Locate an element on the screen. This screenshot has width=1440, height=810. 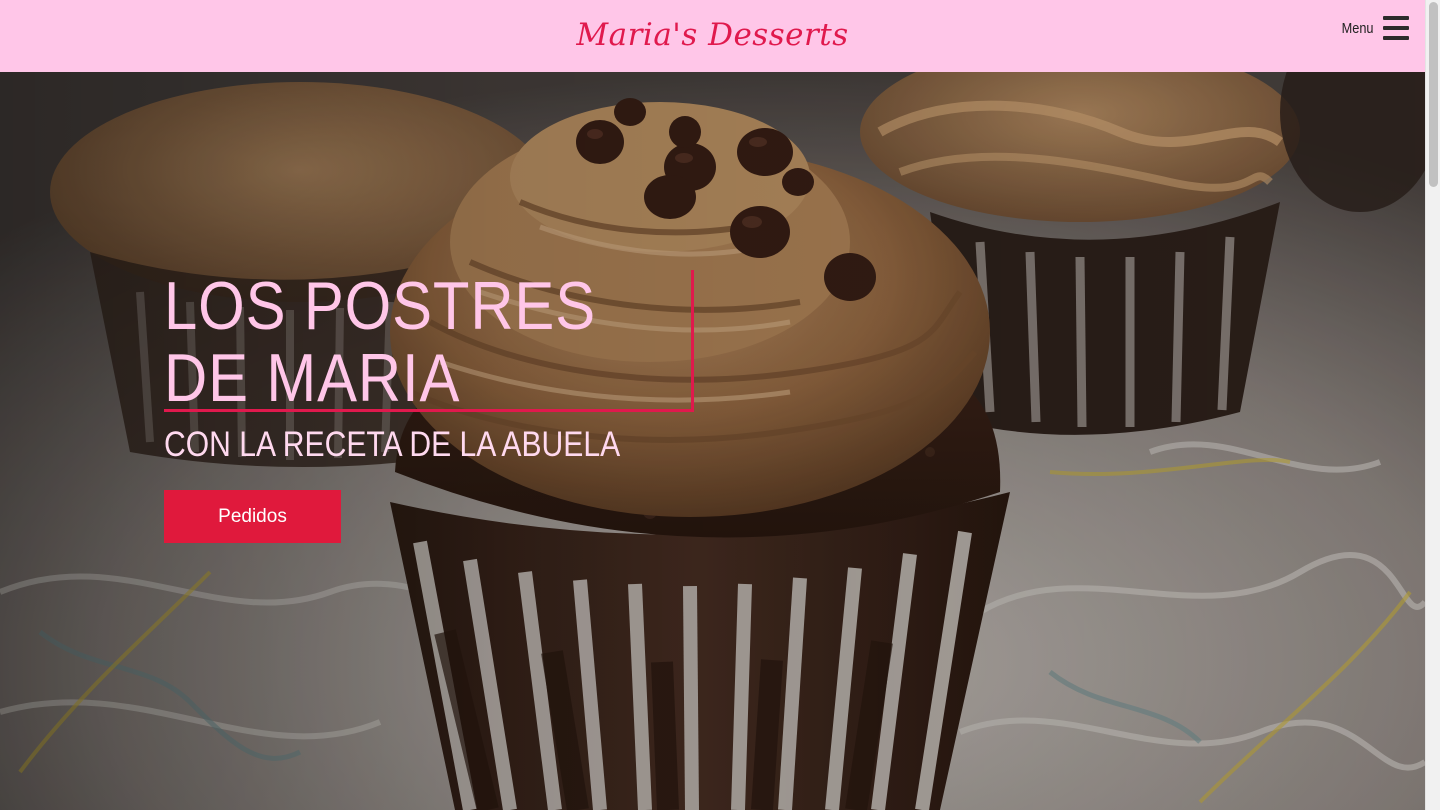
menu-label: Menu is located at coordinates (1358, 28).